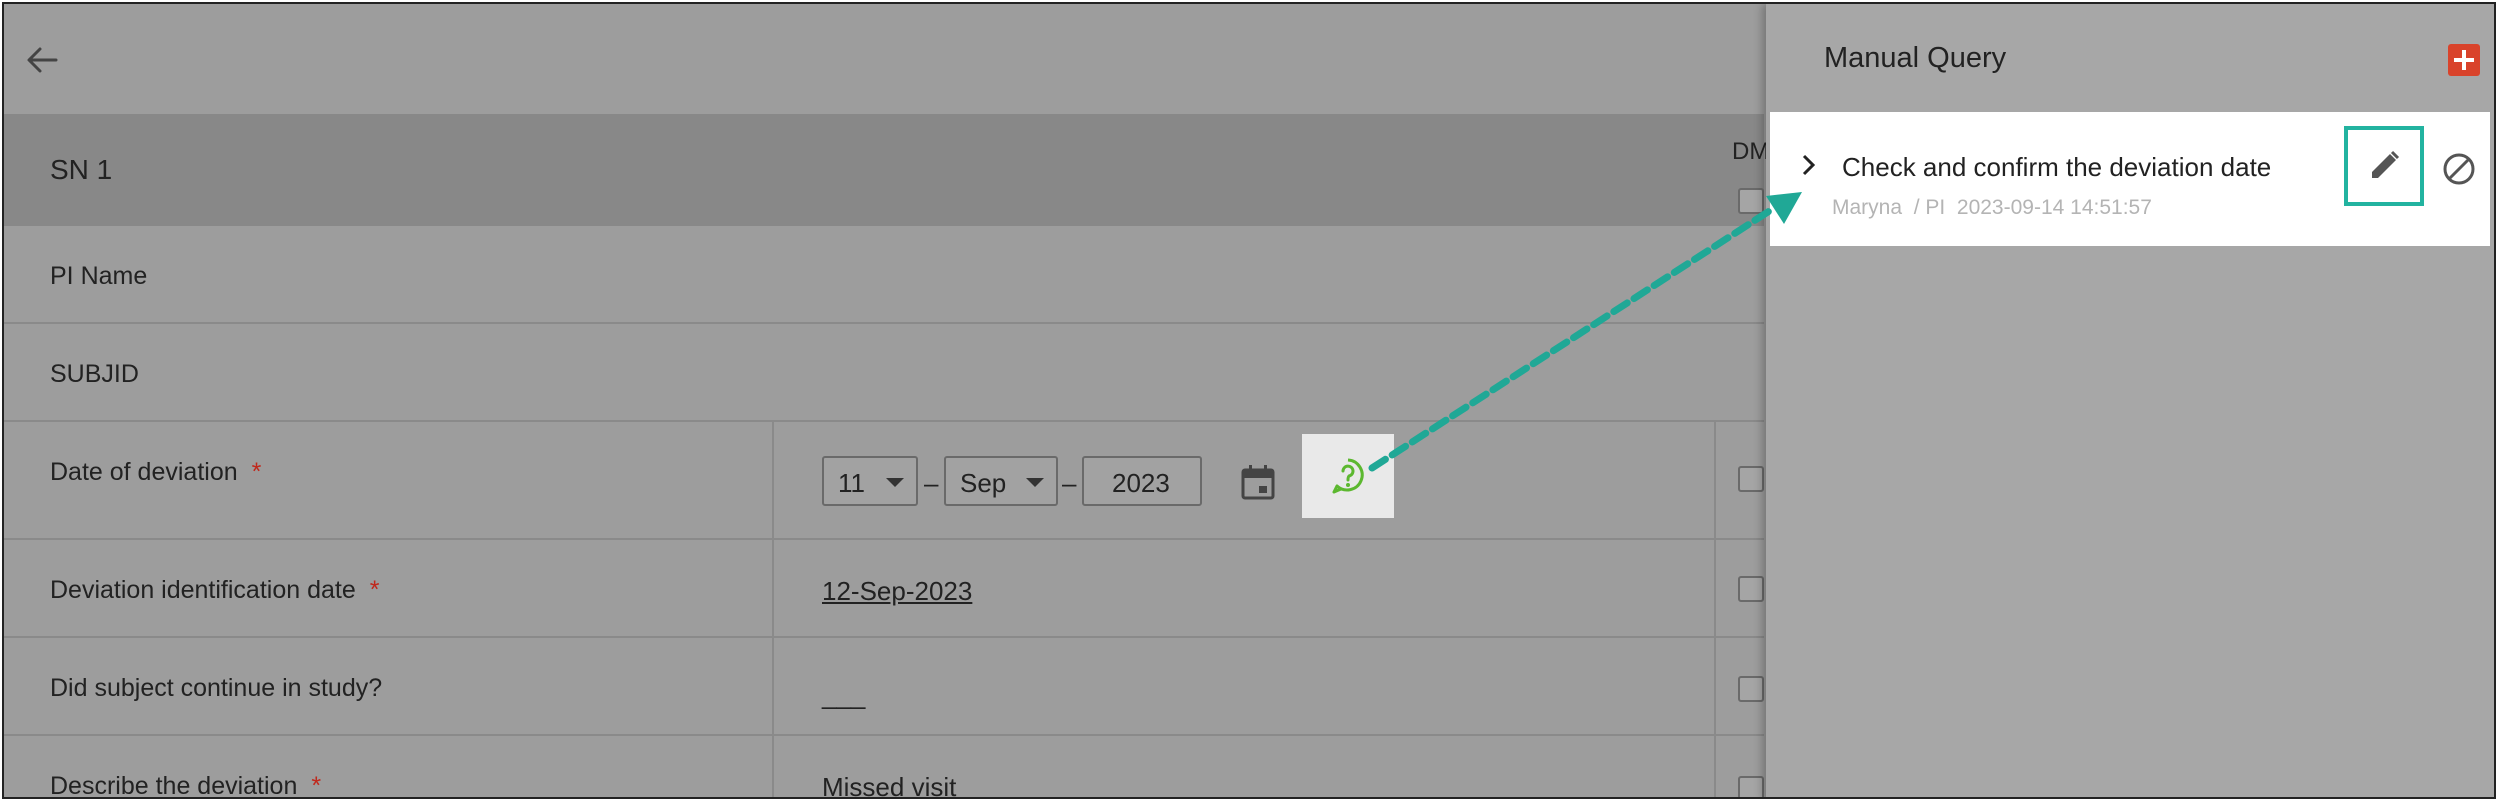 The height and width of the screenshot is (803, 2500). I want to click on query-meta: Maryna / PI 2023-09-14 14:51:57, so click(1992, 208).